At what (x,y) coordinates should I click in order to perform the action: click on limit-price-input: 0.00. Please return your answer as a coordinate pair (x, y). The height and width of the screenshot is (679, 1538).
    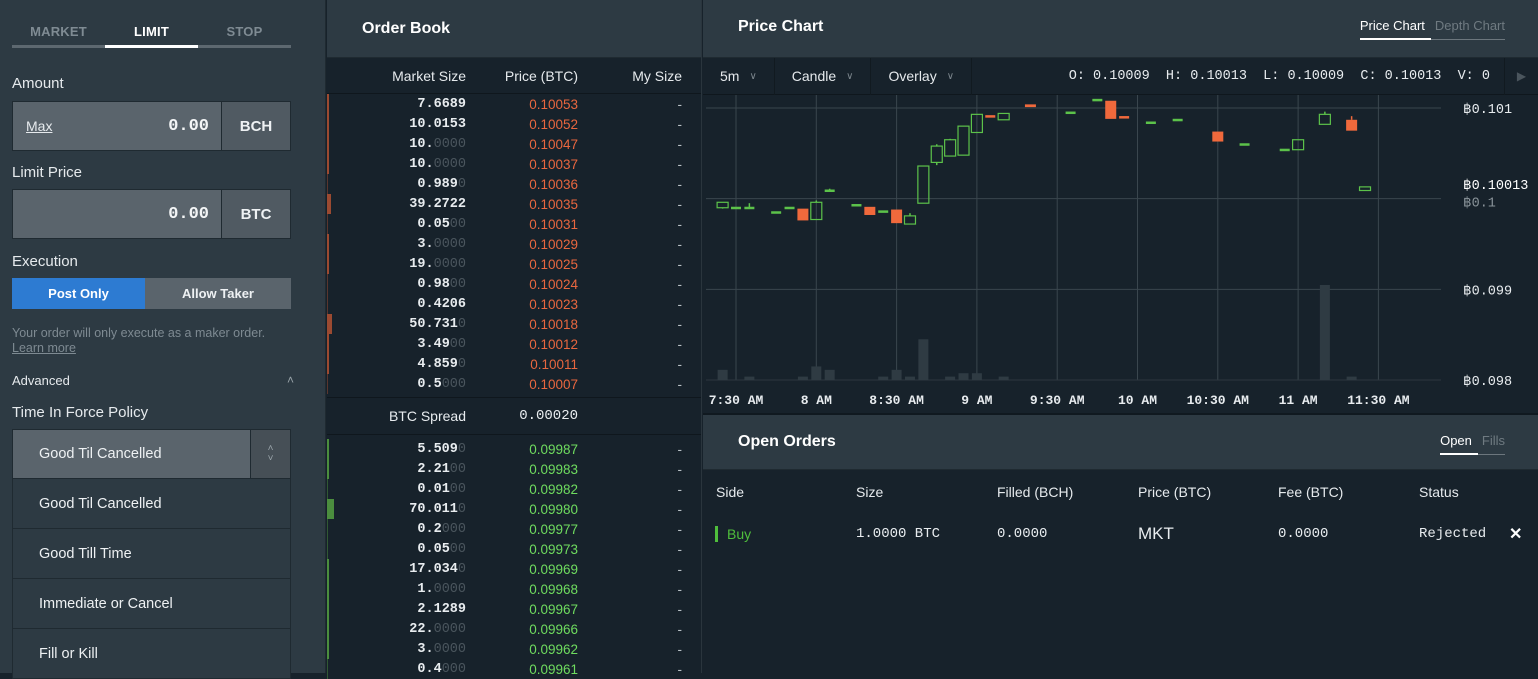
    Looking at the image, I should click on (117, 214).